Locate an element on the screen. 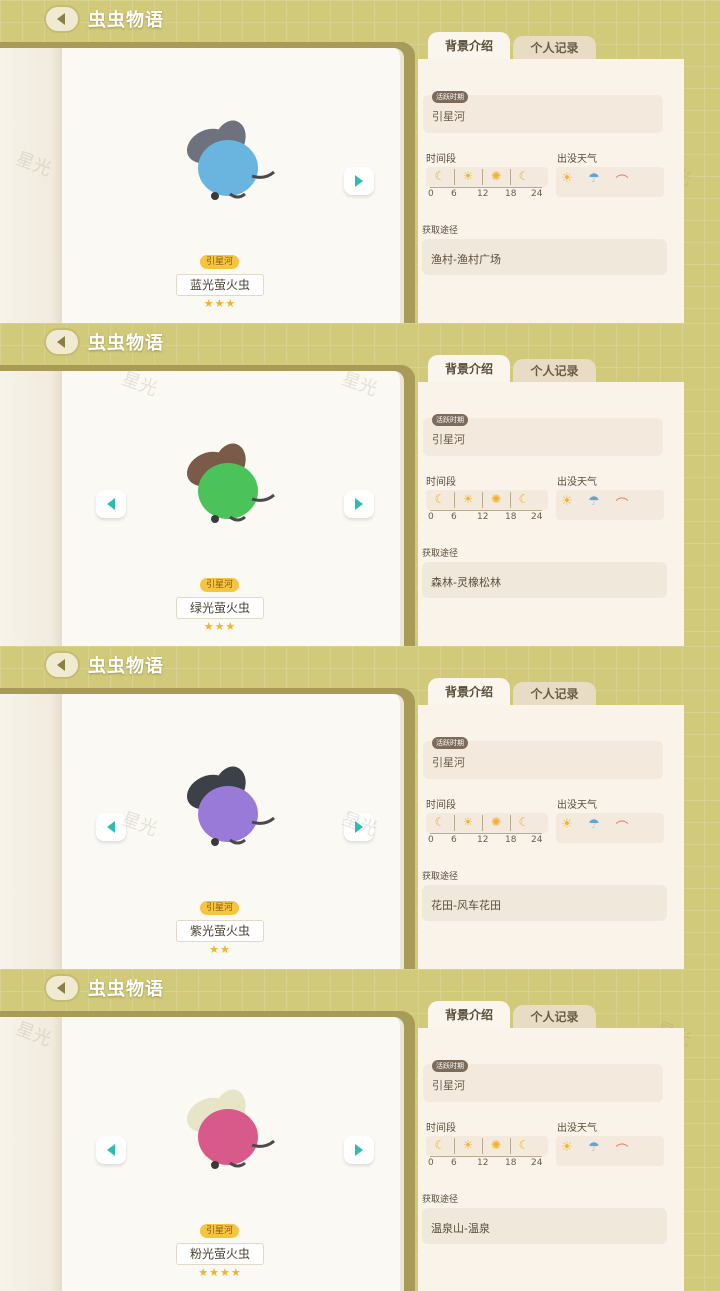 The width and height of the screenshot is (720, 1291). source-value: 温泉山-温泉 is located at coordinates (460, 1228).